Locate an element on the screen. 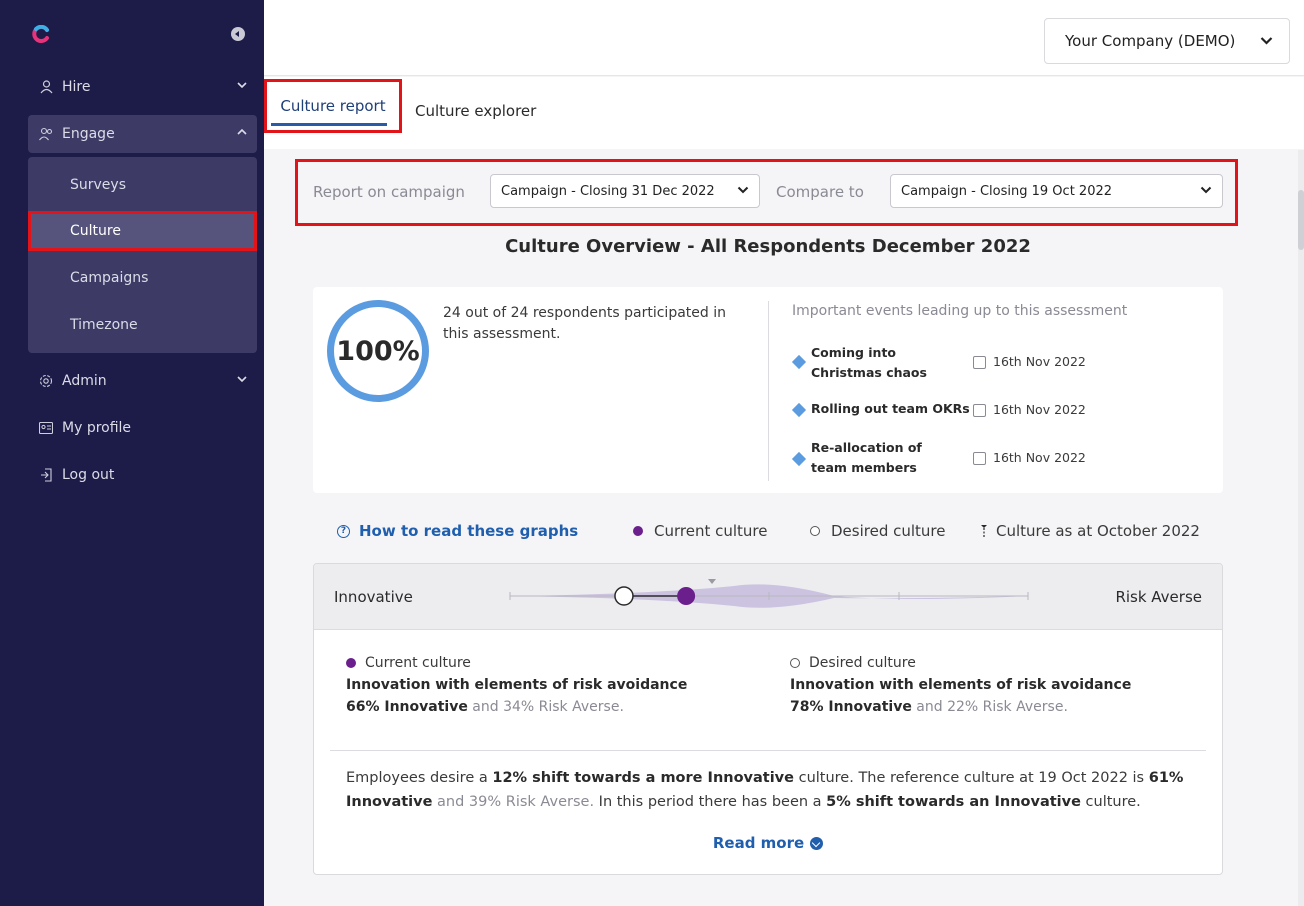 Image resolution: width=1304 pixels, height=906 pixels. sidebar-item-timezone: Timezone is located at coordinates (142, 325).